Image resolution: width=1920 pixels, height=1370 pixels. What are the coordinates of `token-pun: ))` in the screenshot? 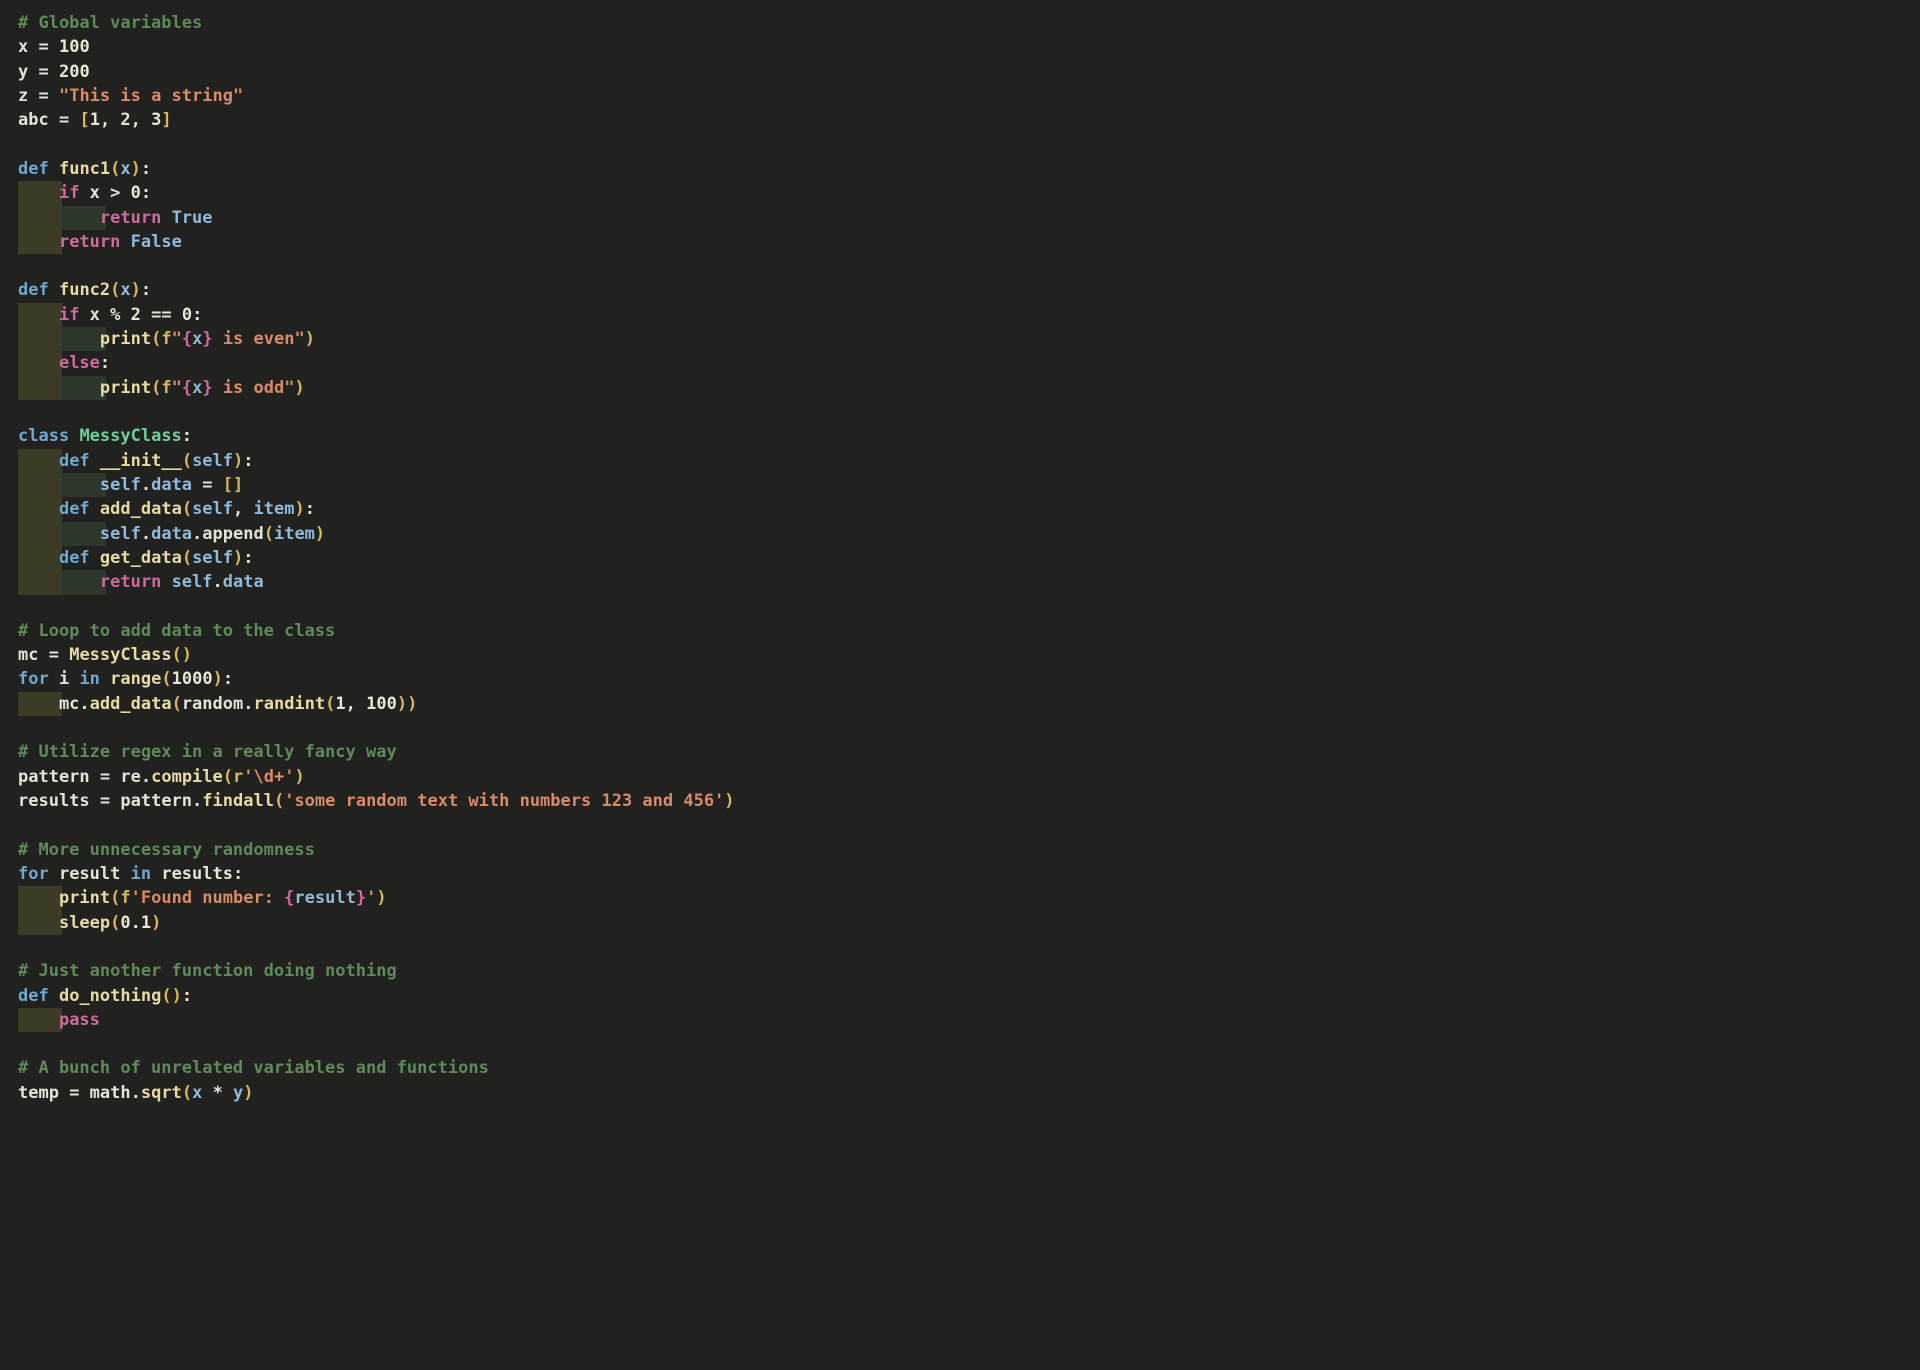 It's located at (407, 703).